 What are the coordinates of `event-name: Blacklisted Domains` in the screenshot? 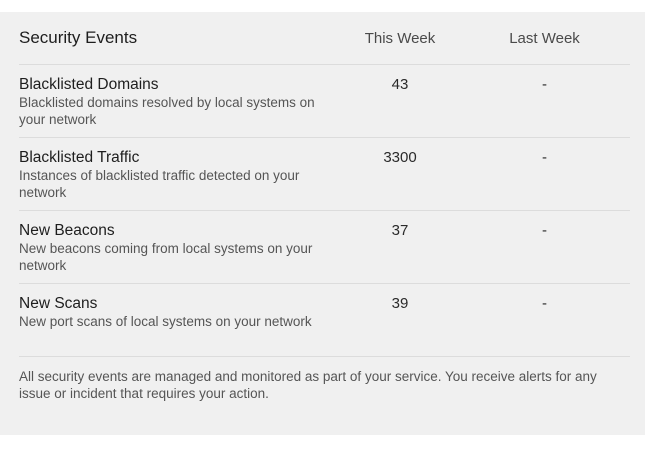 It's located at (89, 84).